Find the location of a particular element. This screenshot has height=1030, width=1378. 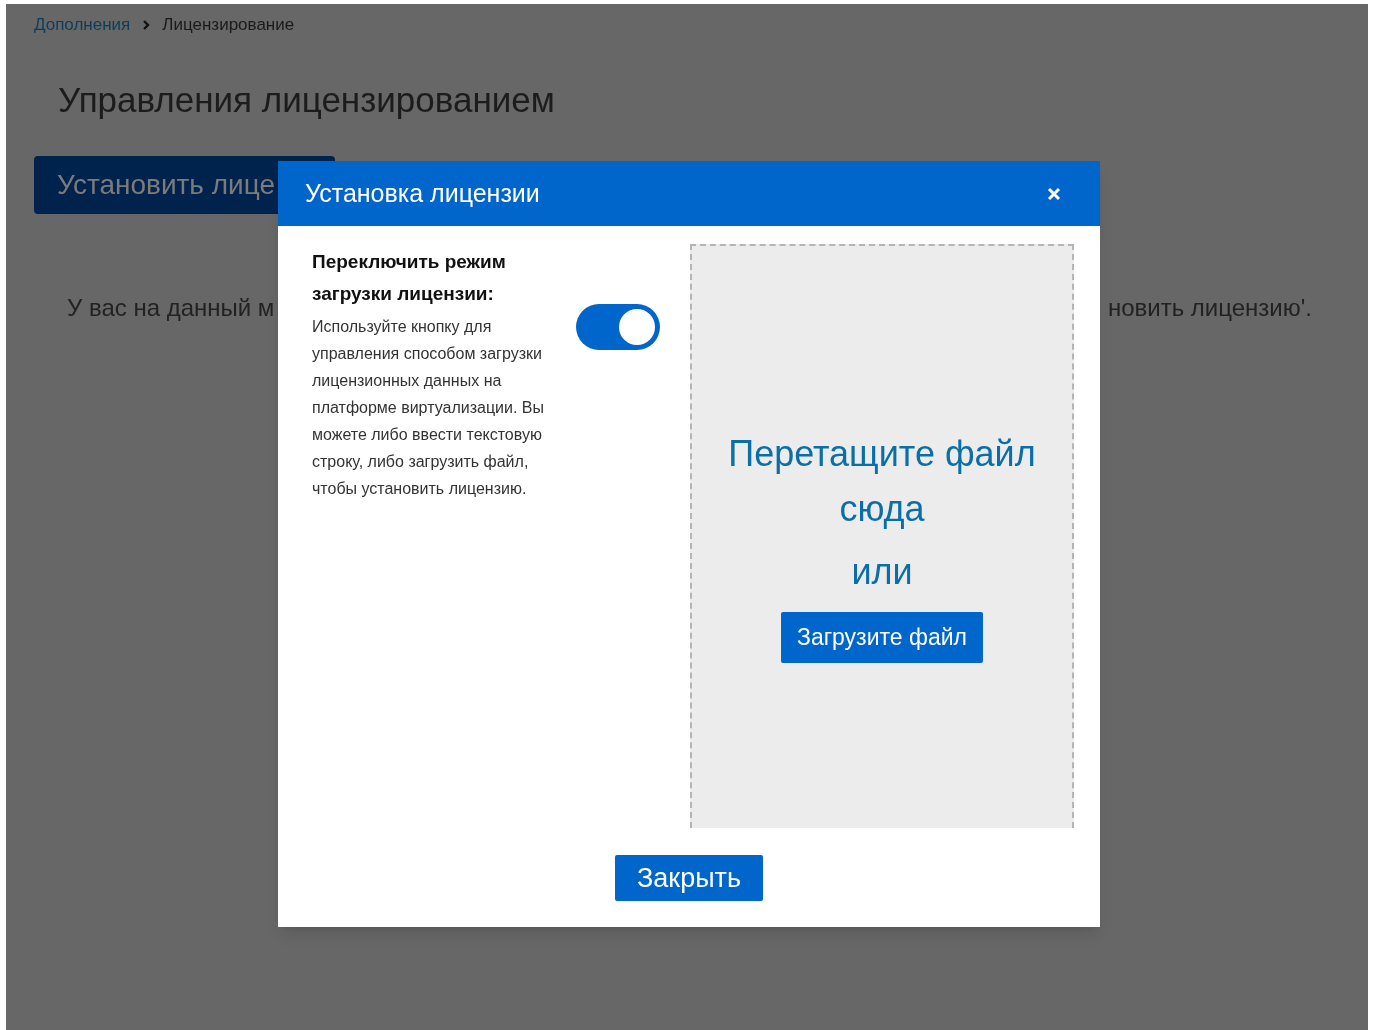

breadcrumb-current: Лицензирование is located at coordinates (228, 25).